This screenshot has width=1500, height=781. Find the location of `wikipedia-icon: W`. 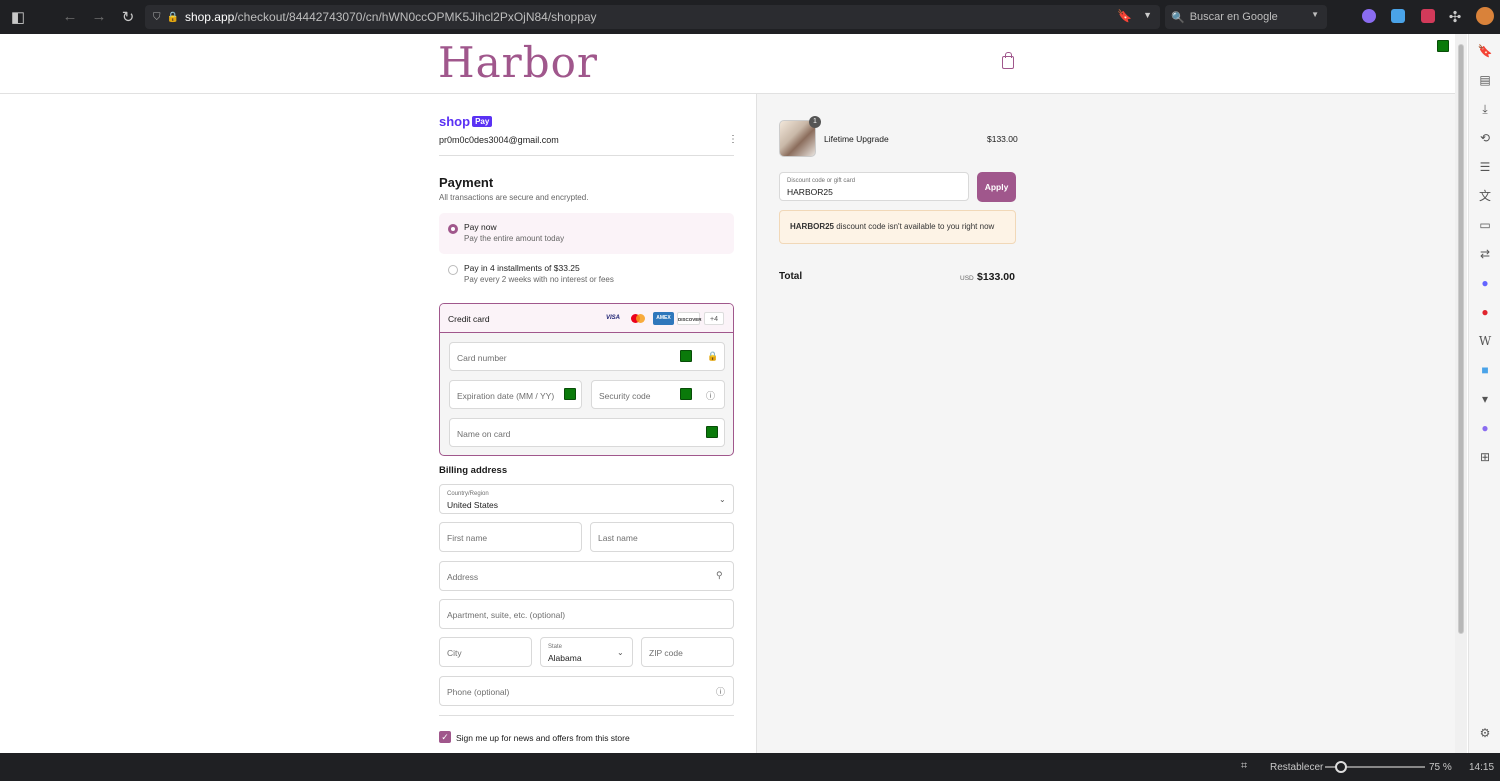

wikipedia-icon: W is located at coordinates (1485, 341).